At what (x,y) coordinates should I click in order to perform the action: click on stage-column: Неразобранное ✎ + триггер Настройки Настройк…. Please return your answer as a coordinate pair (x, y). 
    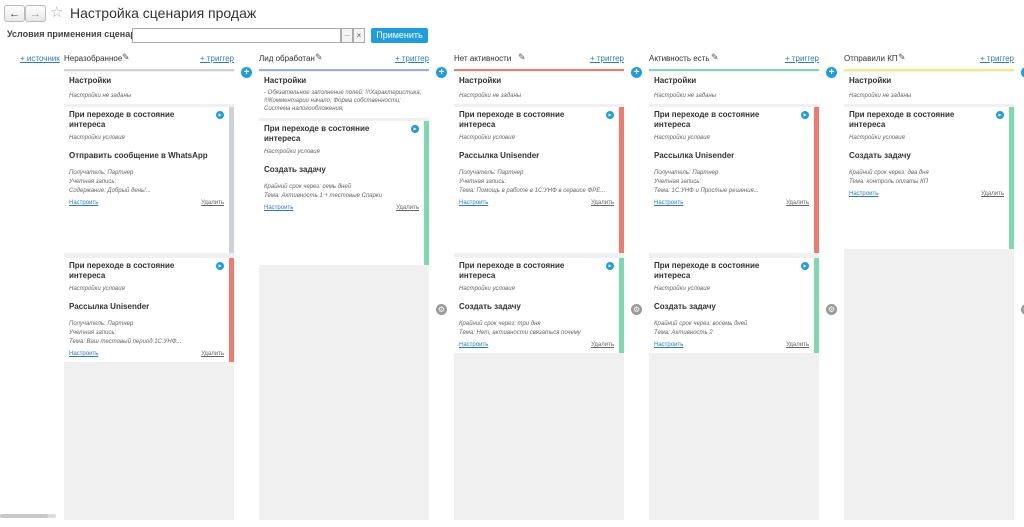
    Looking at the image, I should click on (149, 285).